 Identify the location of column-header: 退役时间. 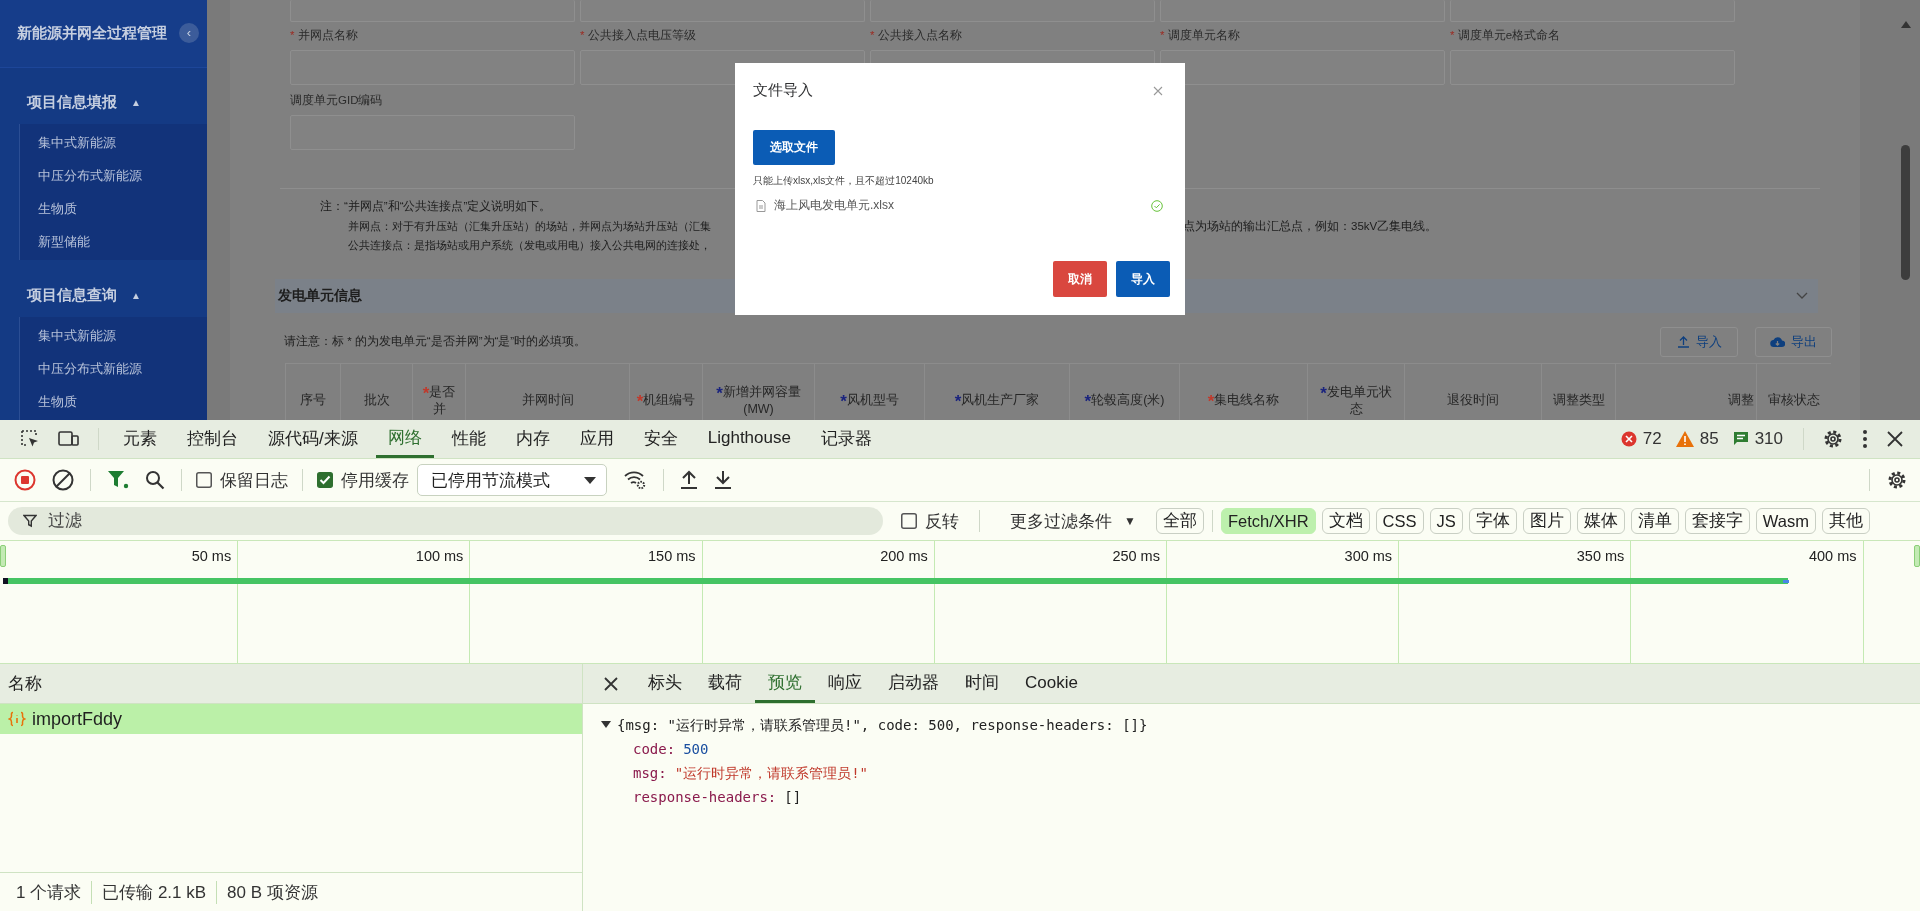
(1473, 400).